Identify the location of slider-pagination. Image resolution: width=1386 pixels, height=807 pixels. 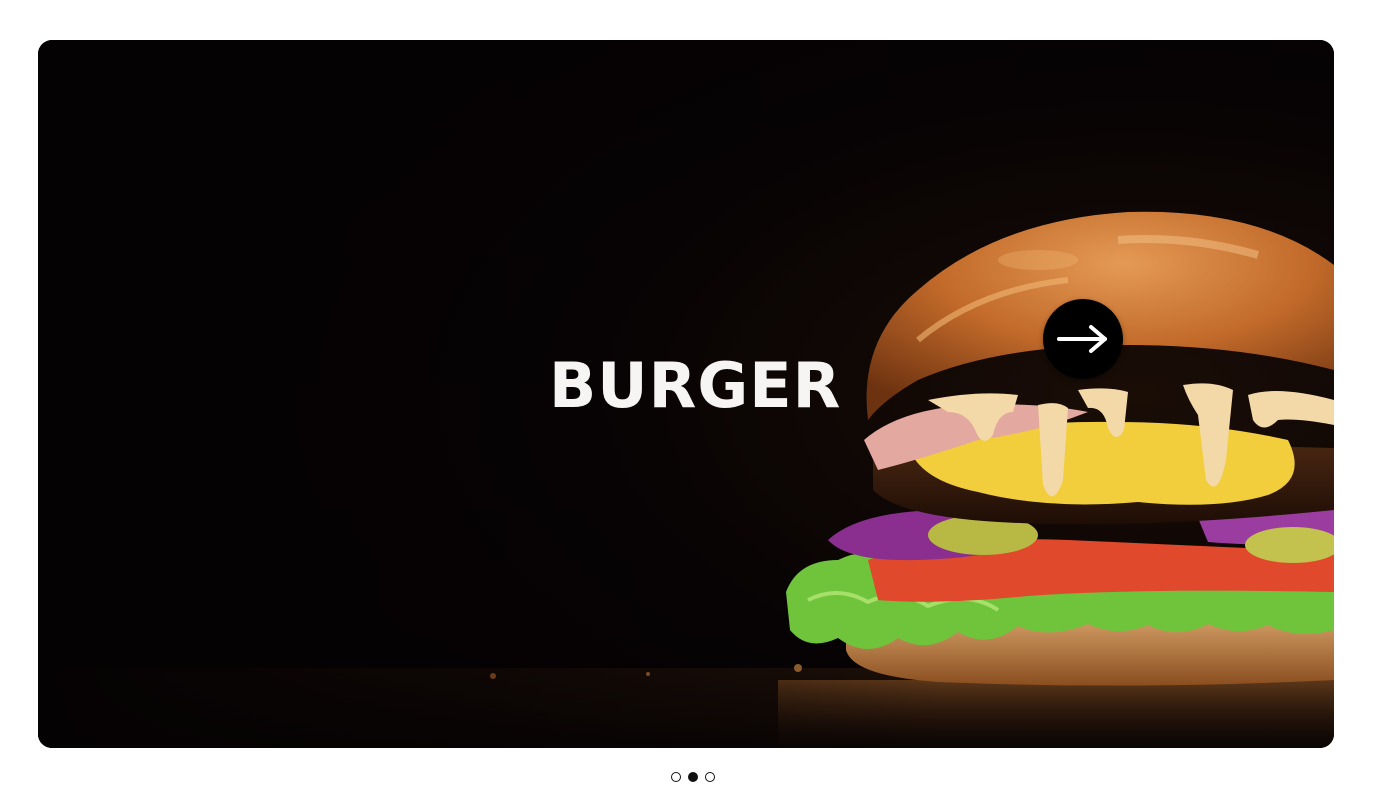
(693, 777).